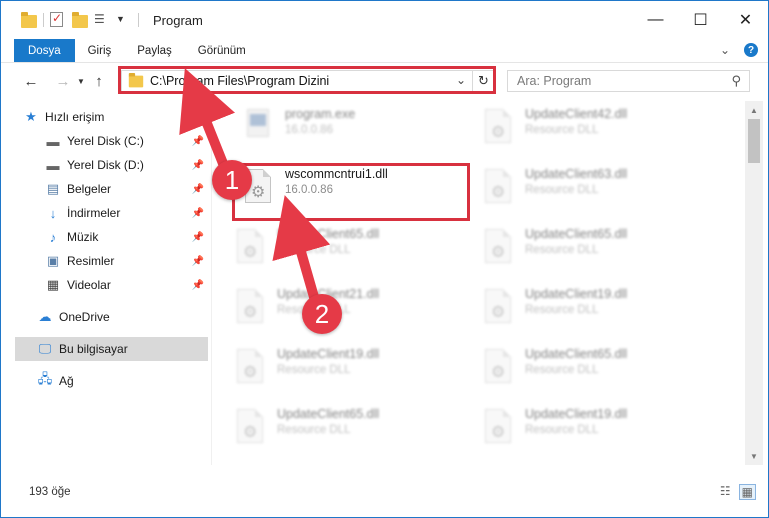 The image size is (769, 518). What do you see at coordinates (258, 129) in the screenshot?
I see `exe-file-icon` at bounding box center [258, 129].